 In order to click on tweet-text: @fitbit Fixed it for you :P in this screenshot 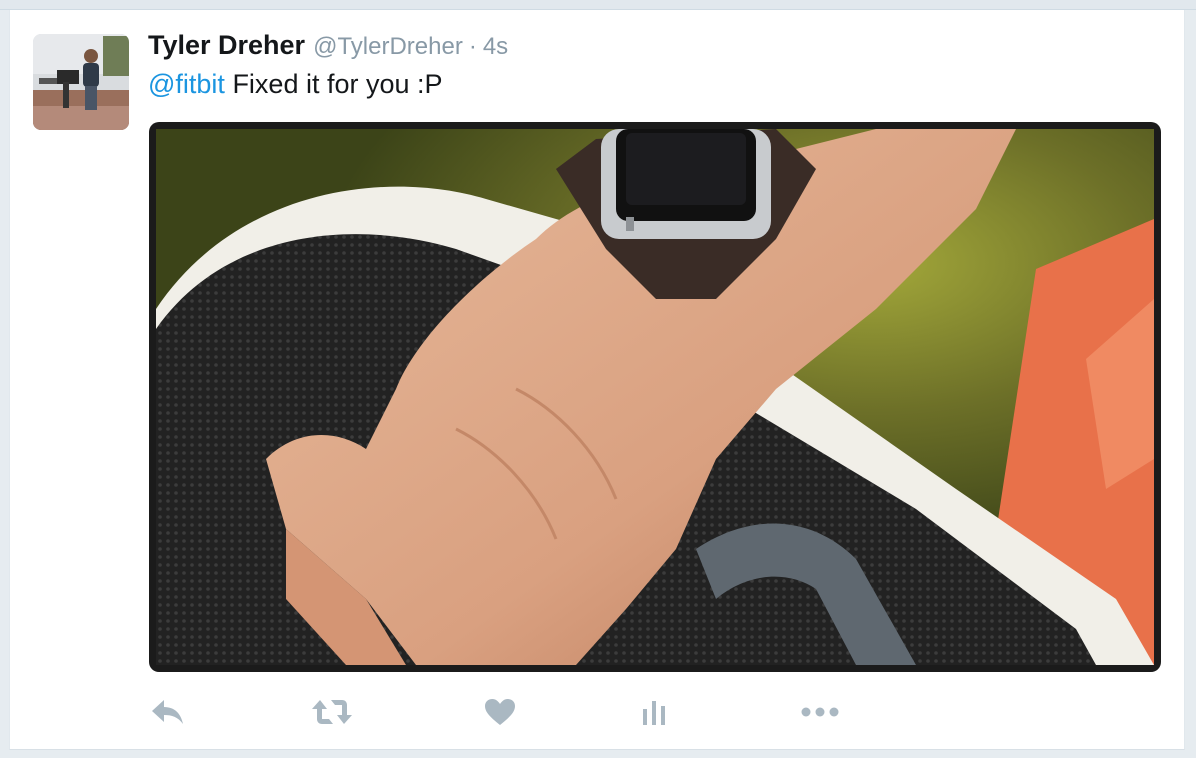, I will do `click(295, 84)`.